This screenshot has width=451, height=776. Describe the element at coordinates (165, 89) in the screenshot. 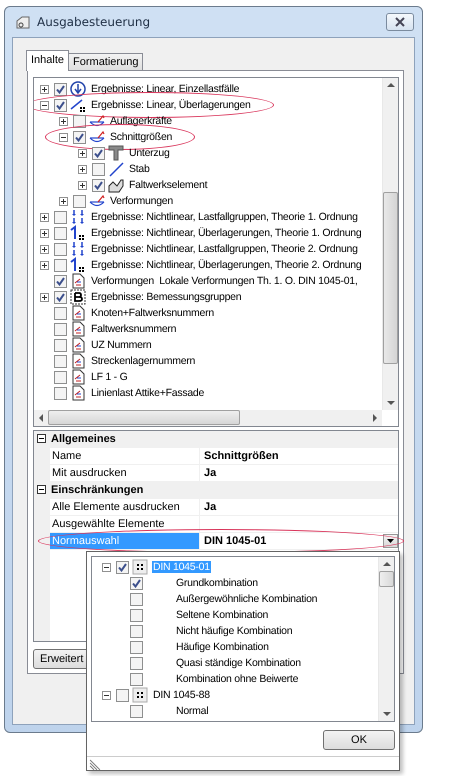

I see `tree-item: Ergebnisse: Linear, Einzellastfälle` at that location.